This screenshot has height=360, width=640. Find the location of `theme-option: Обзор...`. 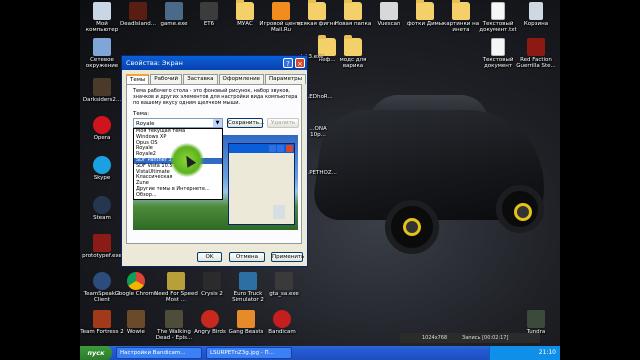

theme-option: Обзор... is located at coordinates (178, 195).